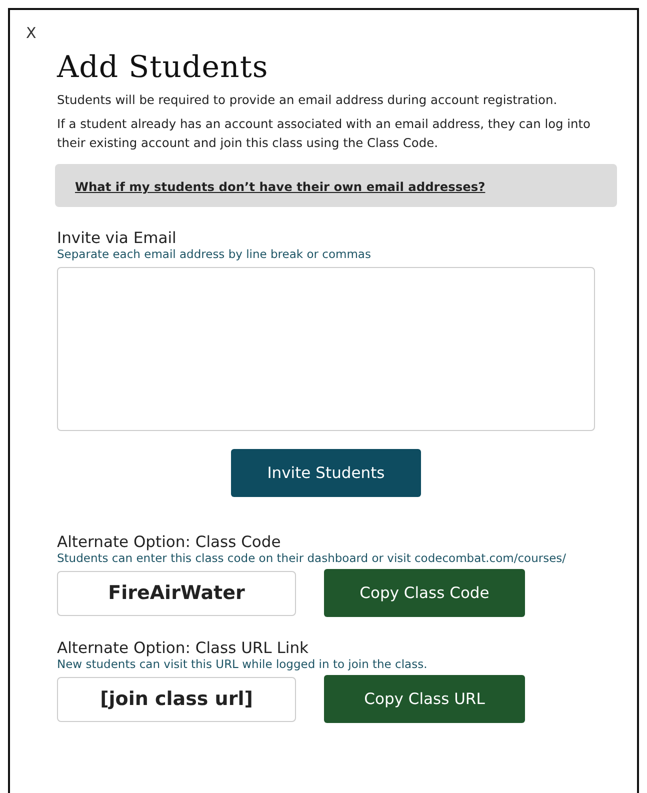  I want to click on code-field: [join class url], so click(176, 699).